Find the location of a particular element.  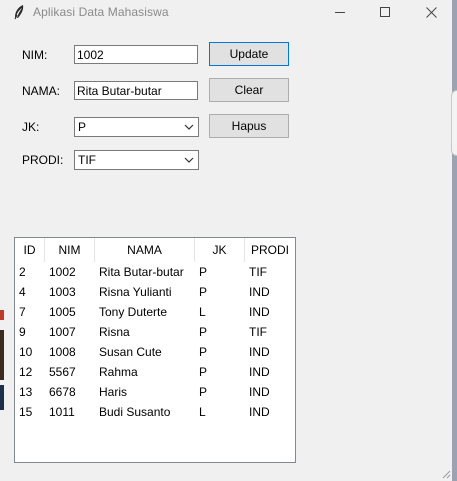

cell-id: 4 is located at coordinates (22, 292).